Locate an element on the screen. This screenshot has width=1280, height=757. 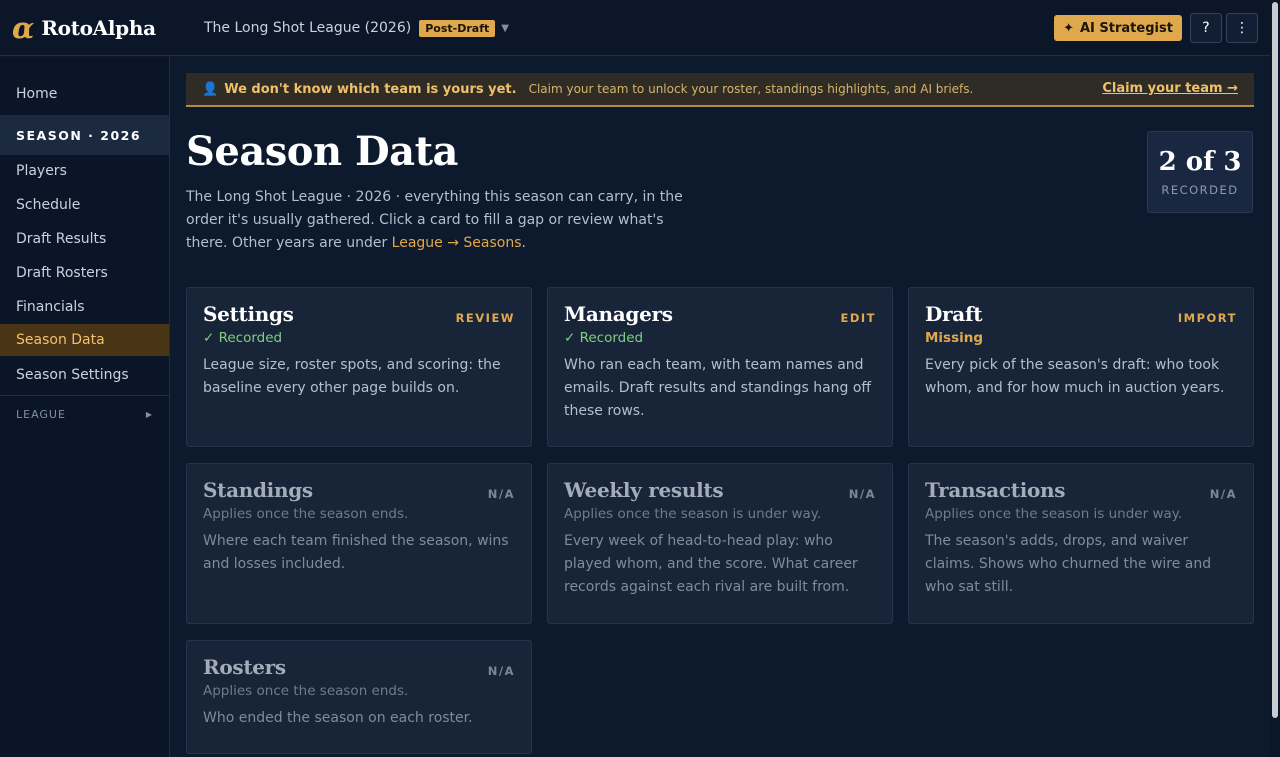
sidebar-league-label: LEAGUE is located at coordinates (41, 414).